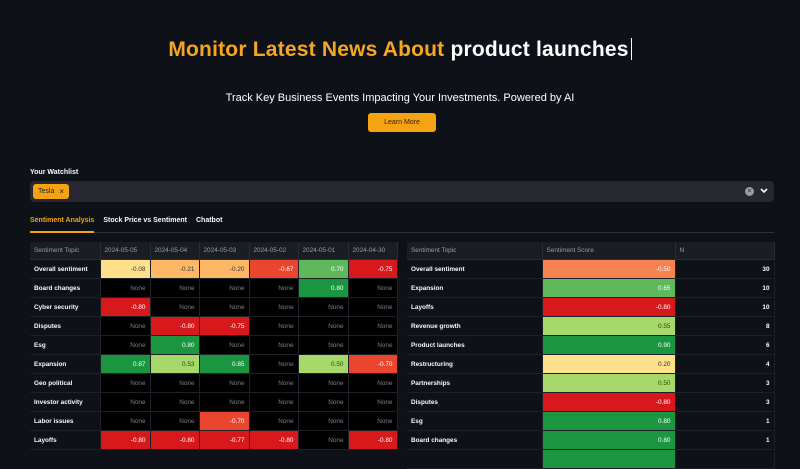  I want to click on row-topic: Cyber security, so click(65, 307).